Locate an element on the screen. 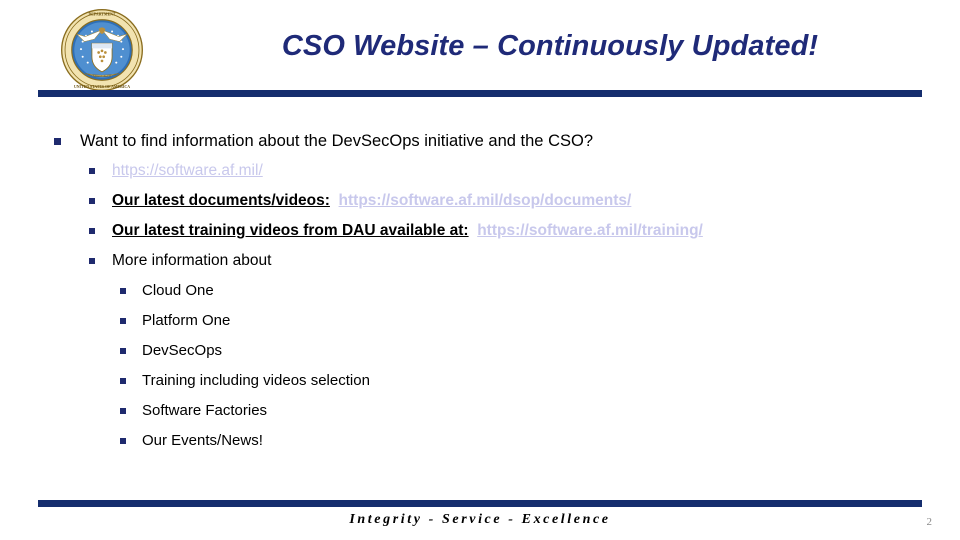 This screenshot has width=960, height=540. list-item: DevSecOps is located at coordinates (518, 351).